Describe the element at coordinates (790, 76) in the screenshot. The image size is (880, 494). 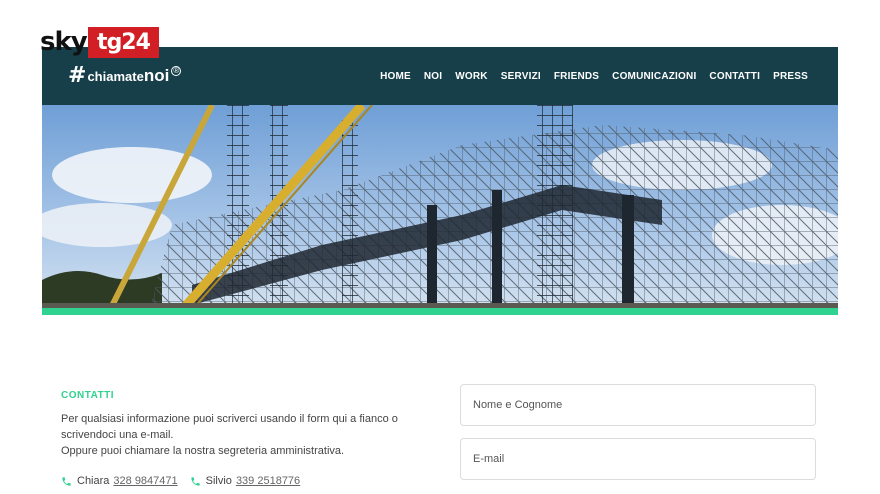
I see `nav-press: PRESS` at that location.